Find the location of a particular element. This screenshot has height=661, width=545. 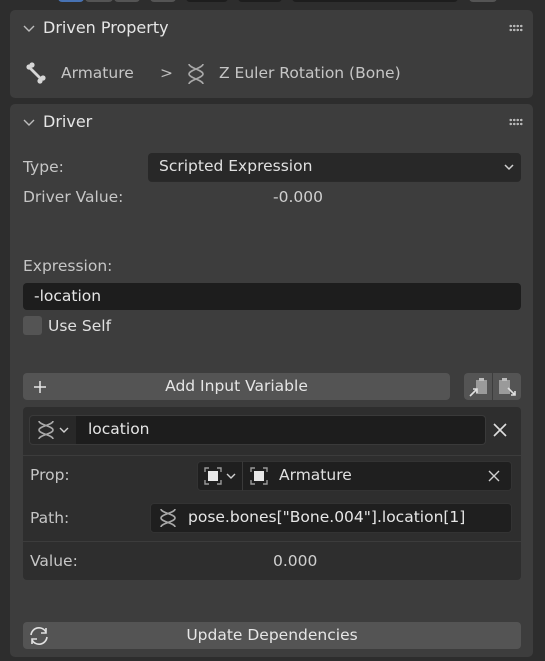

prop-object-field: Armature is located at coordinates (377, 476).